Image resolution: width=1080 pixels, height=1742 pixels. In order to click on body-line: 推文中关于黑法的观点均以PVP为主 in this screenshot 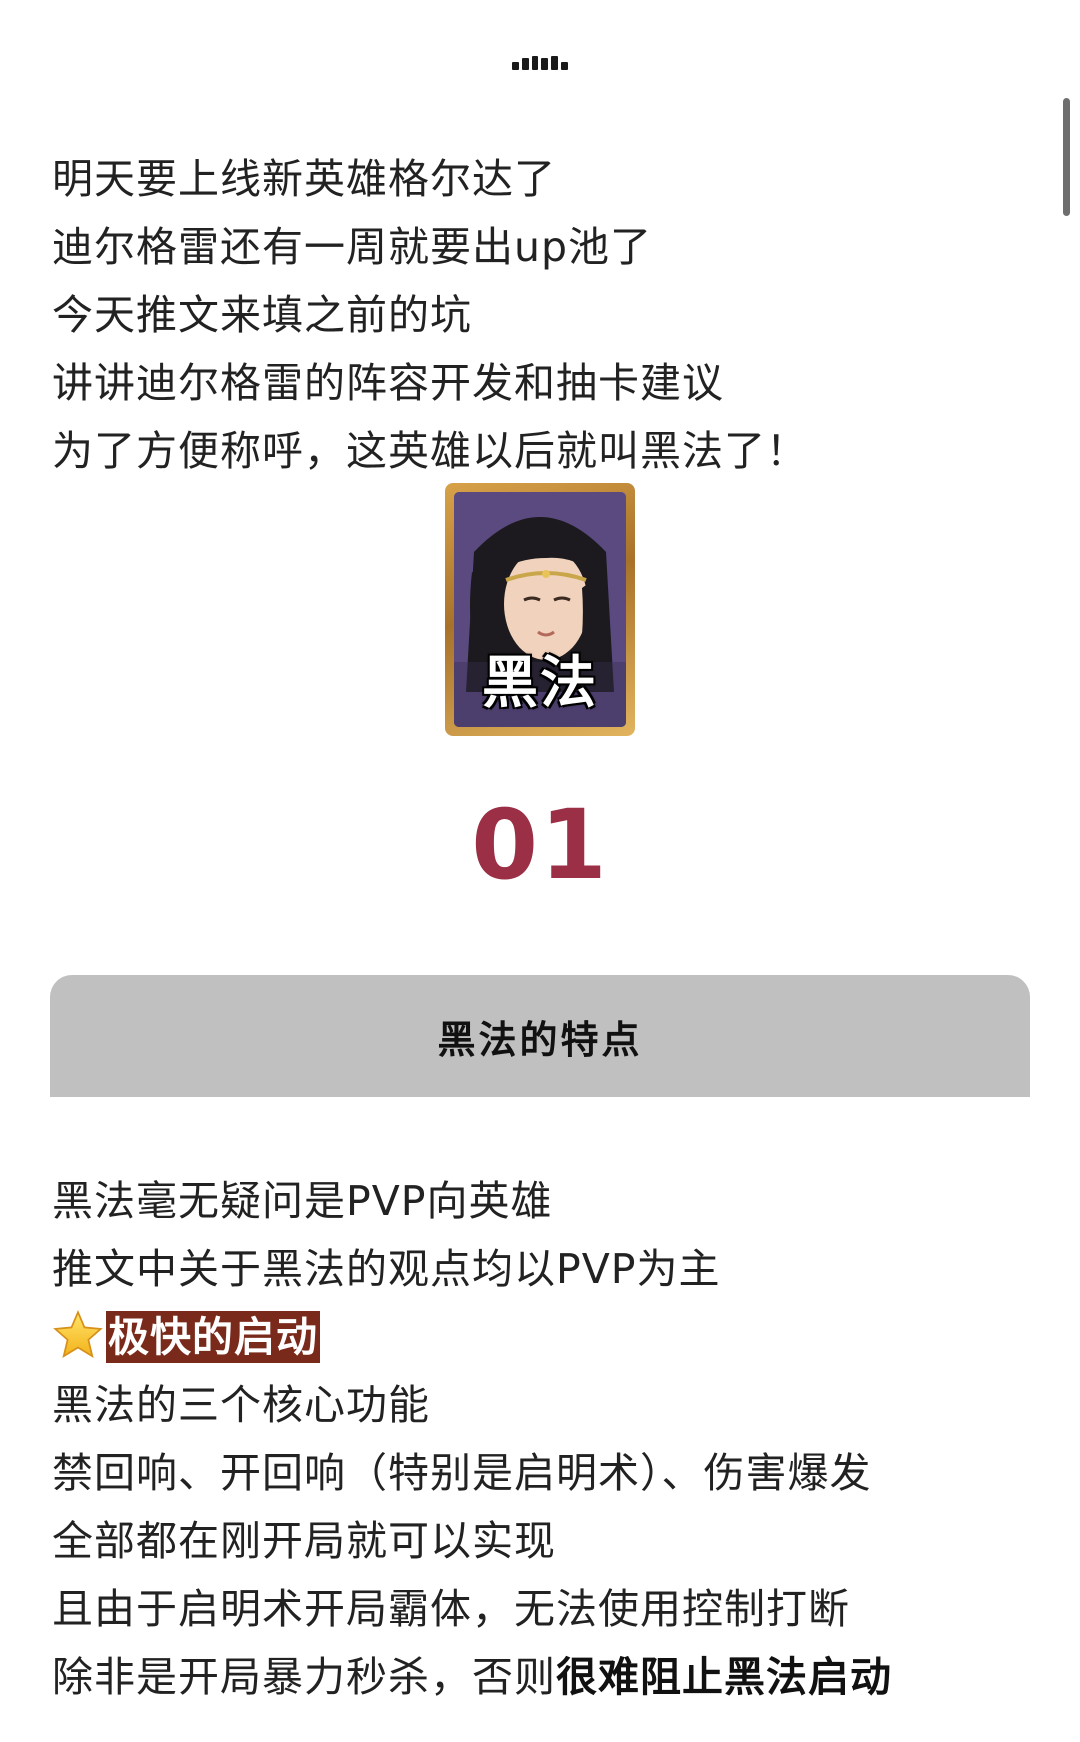, I will do `click(386, 1269)`.